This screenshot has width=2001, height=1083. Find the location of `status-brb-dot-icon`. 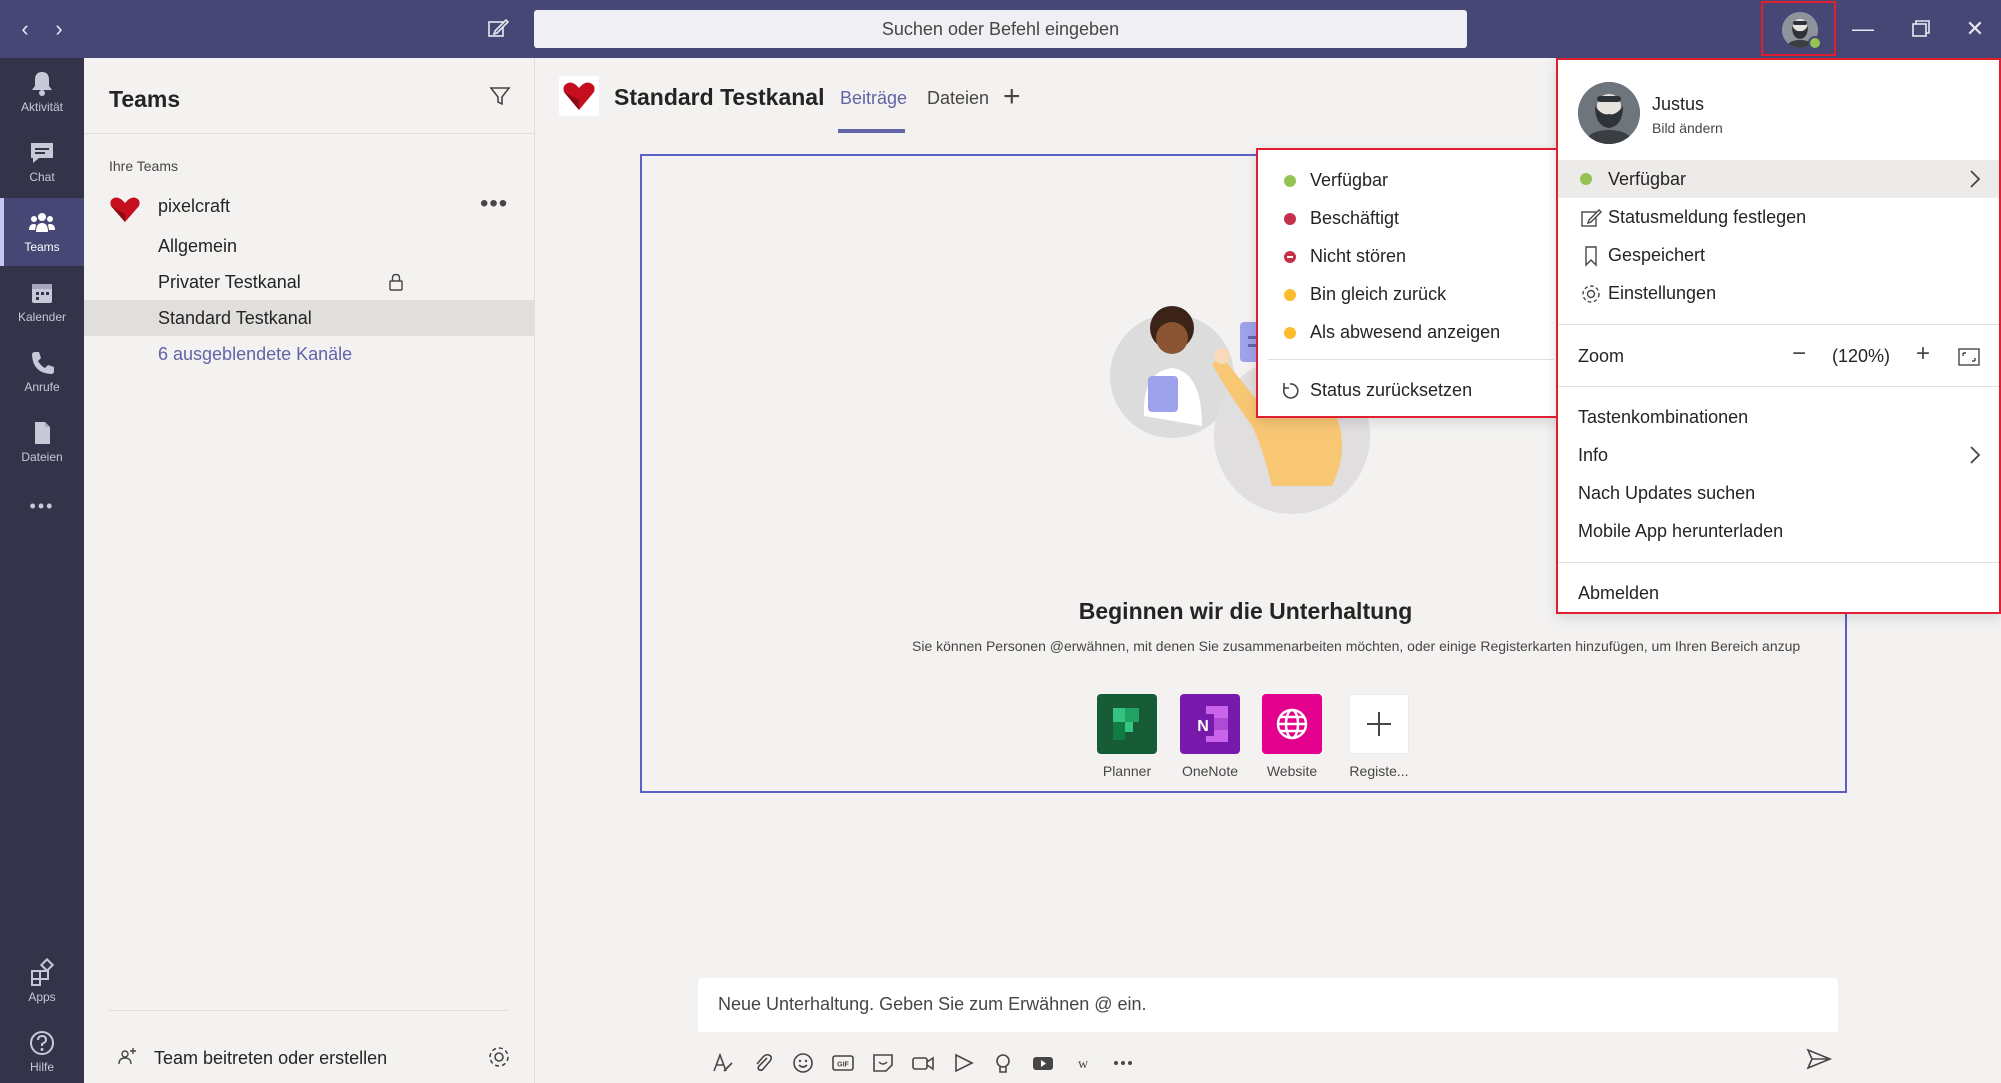

status-brb-dot-icon is located at coordinates (1290, 295).